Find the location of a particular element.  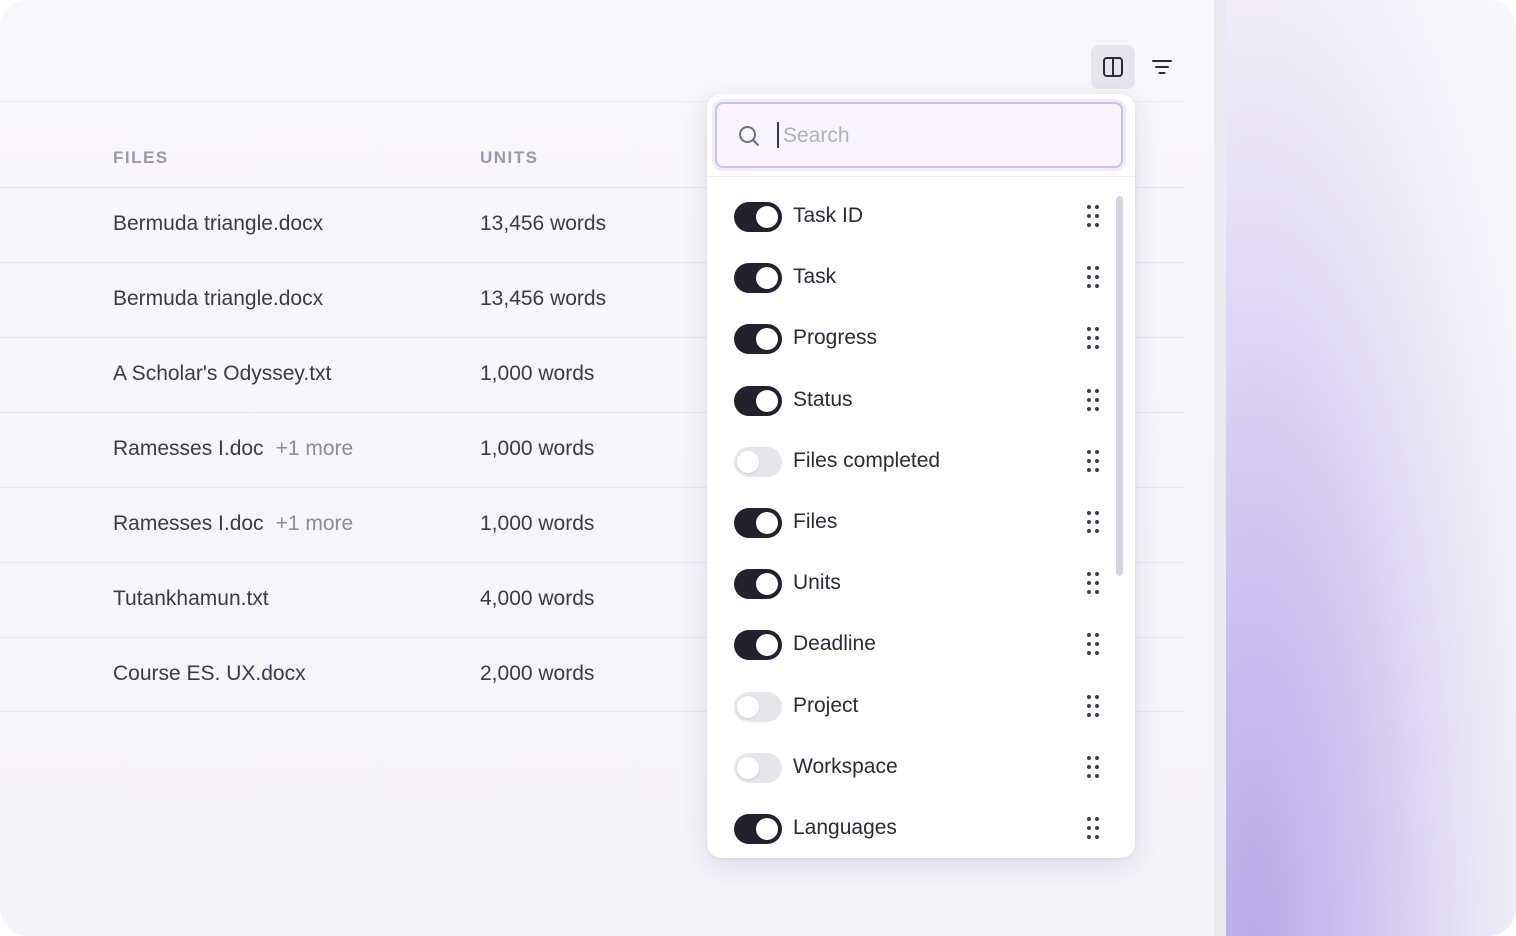

units-cell: 4,000 words is located at coordinates (537, 598).